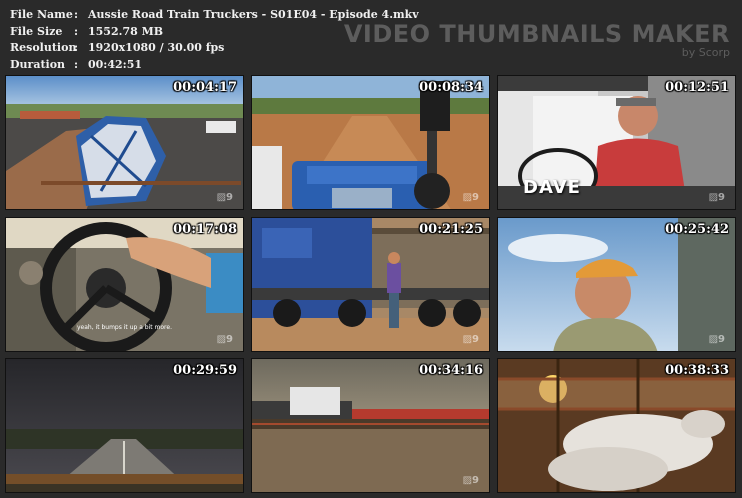 The height and width of the screenshot is (498, 742). I want to click on thumbnail-1-image, so click(124, 142).